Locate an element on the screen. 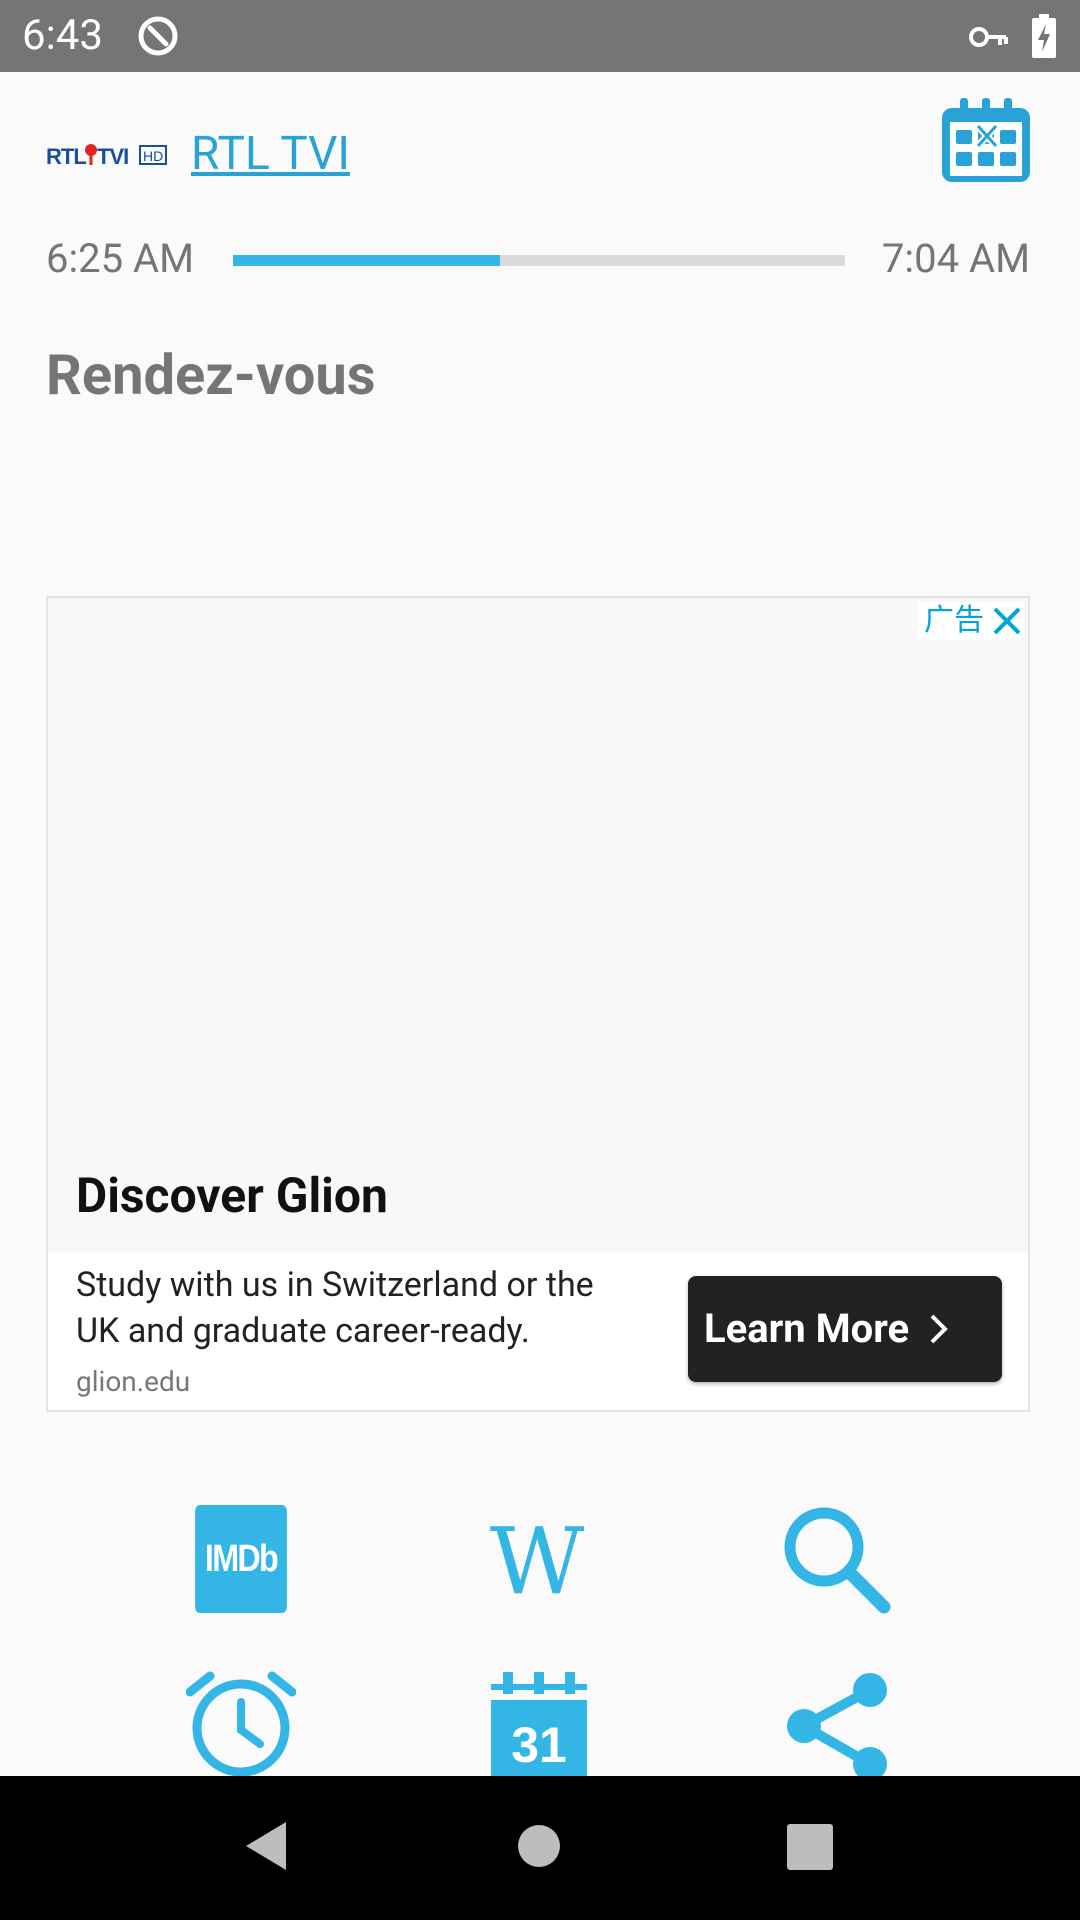 This screenshot has height=1920, width=1080. chevron-right-icon is located at coordinates (939, 1329).